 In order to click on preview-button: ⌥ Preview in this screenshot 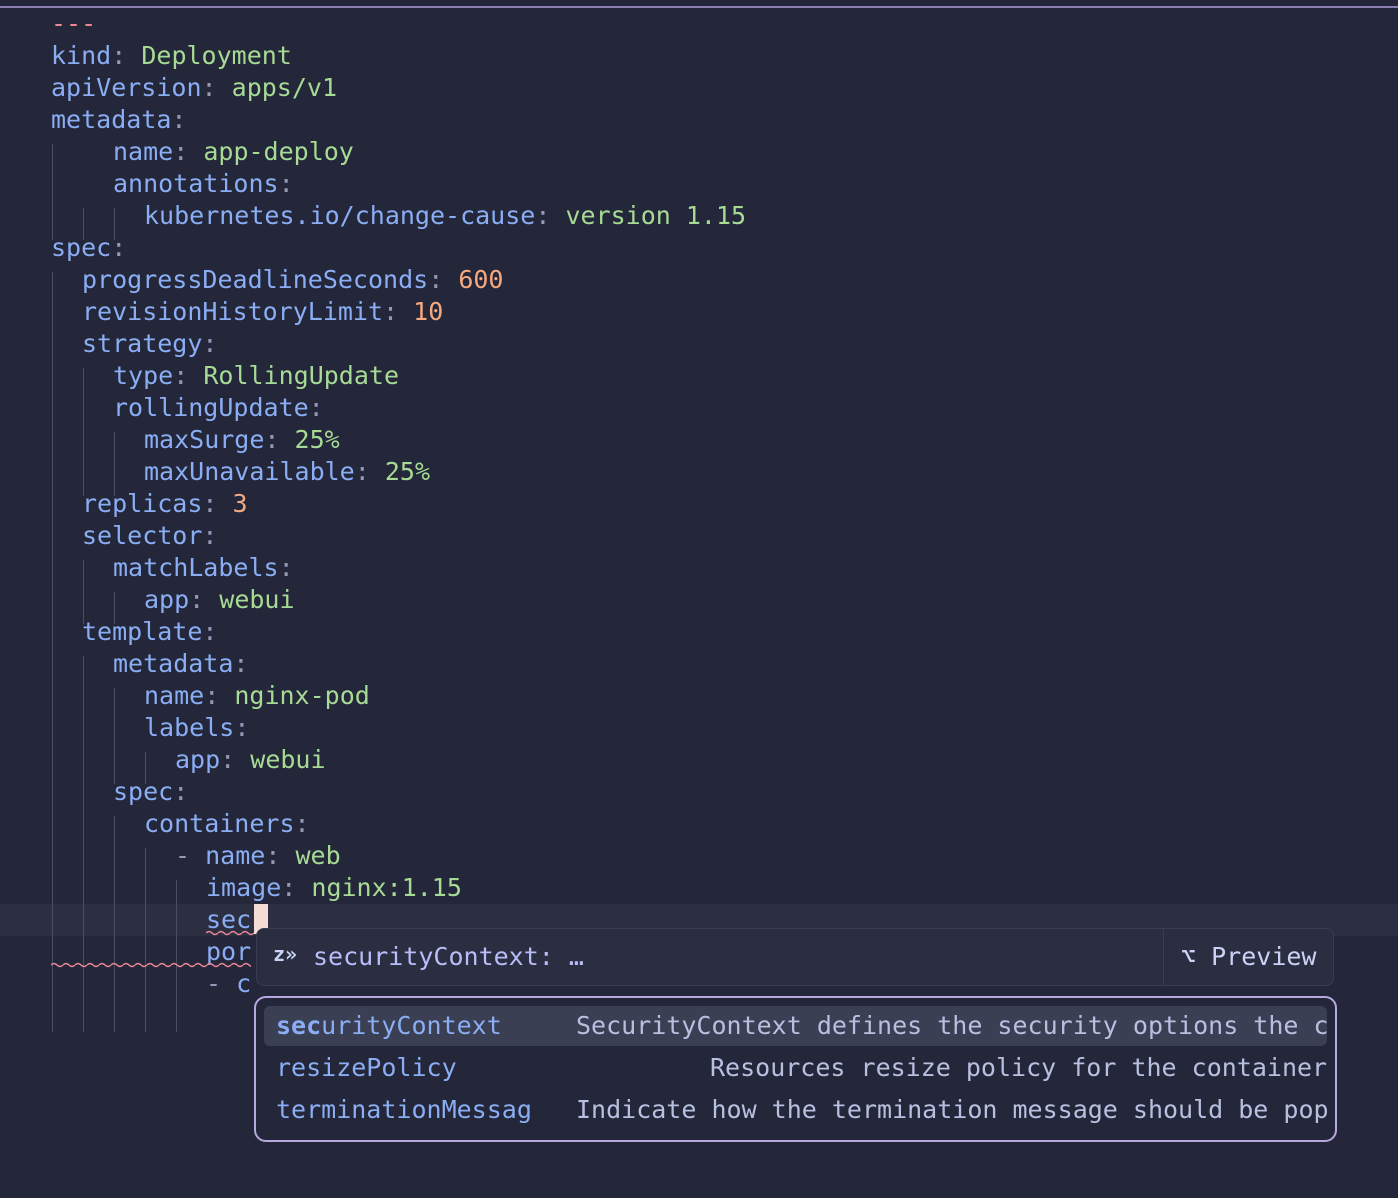, I will do `click(1248, 956)`.